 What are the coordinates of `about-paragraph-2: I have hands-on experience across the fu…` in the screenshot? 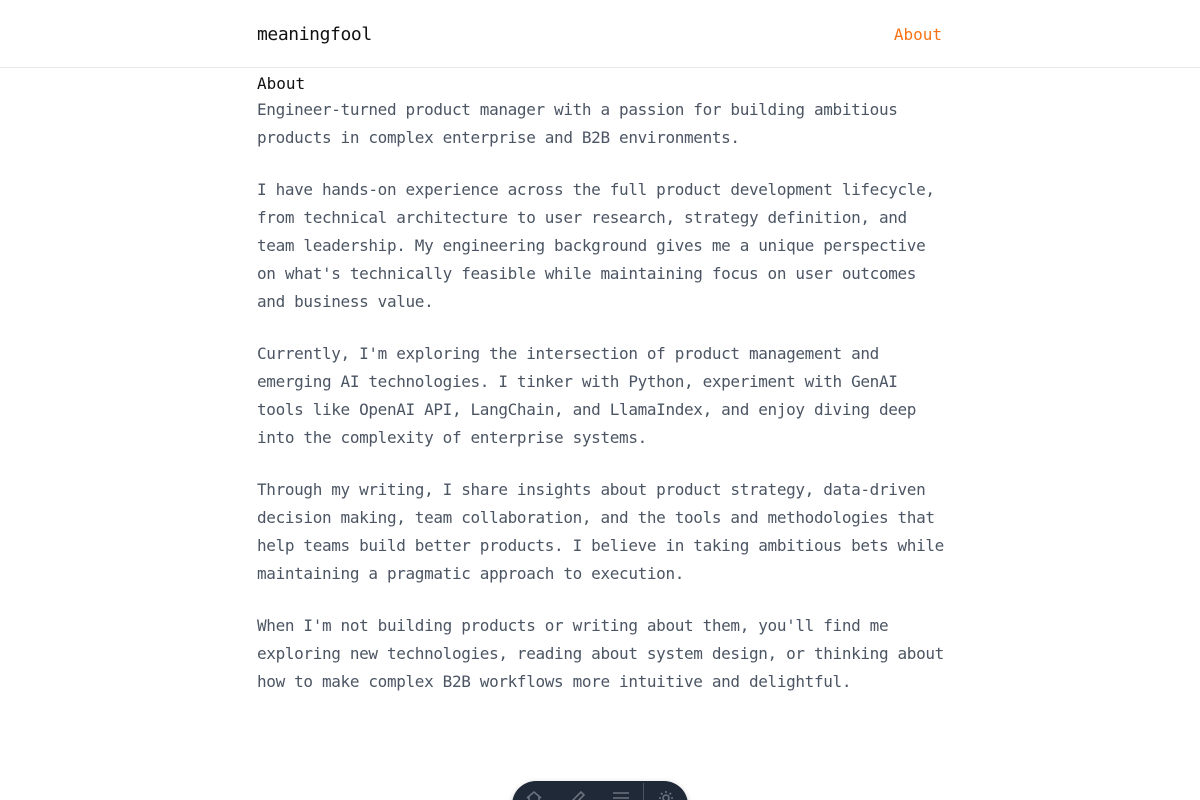 It's located at (596, 245).